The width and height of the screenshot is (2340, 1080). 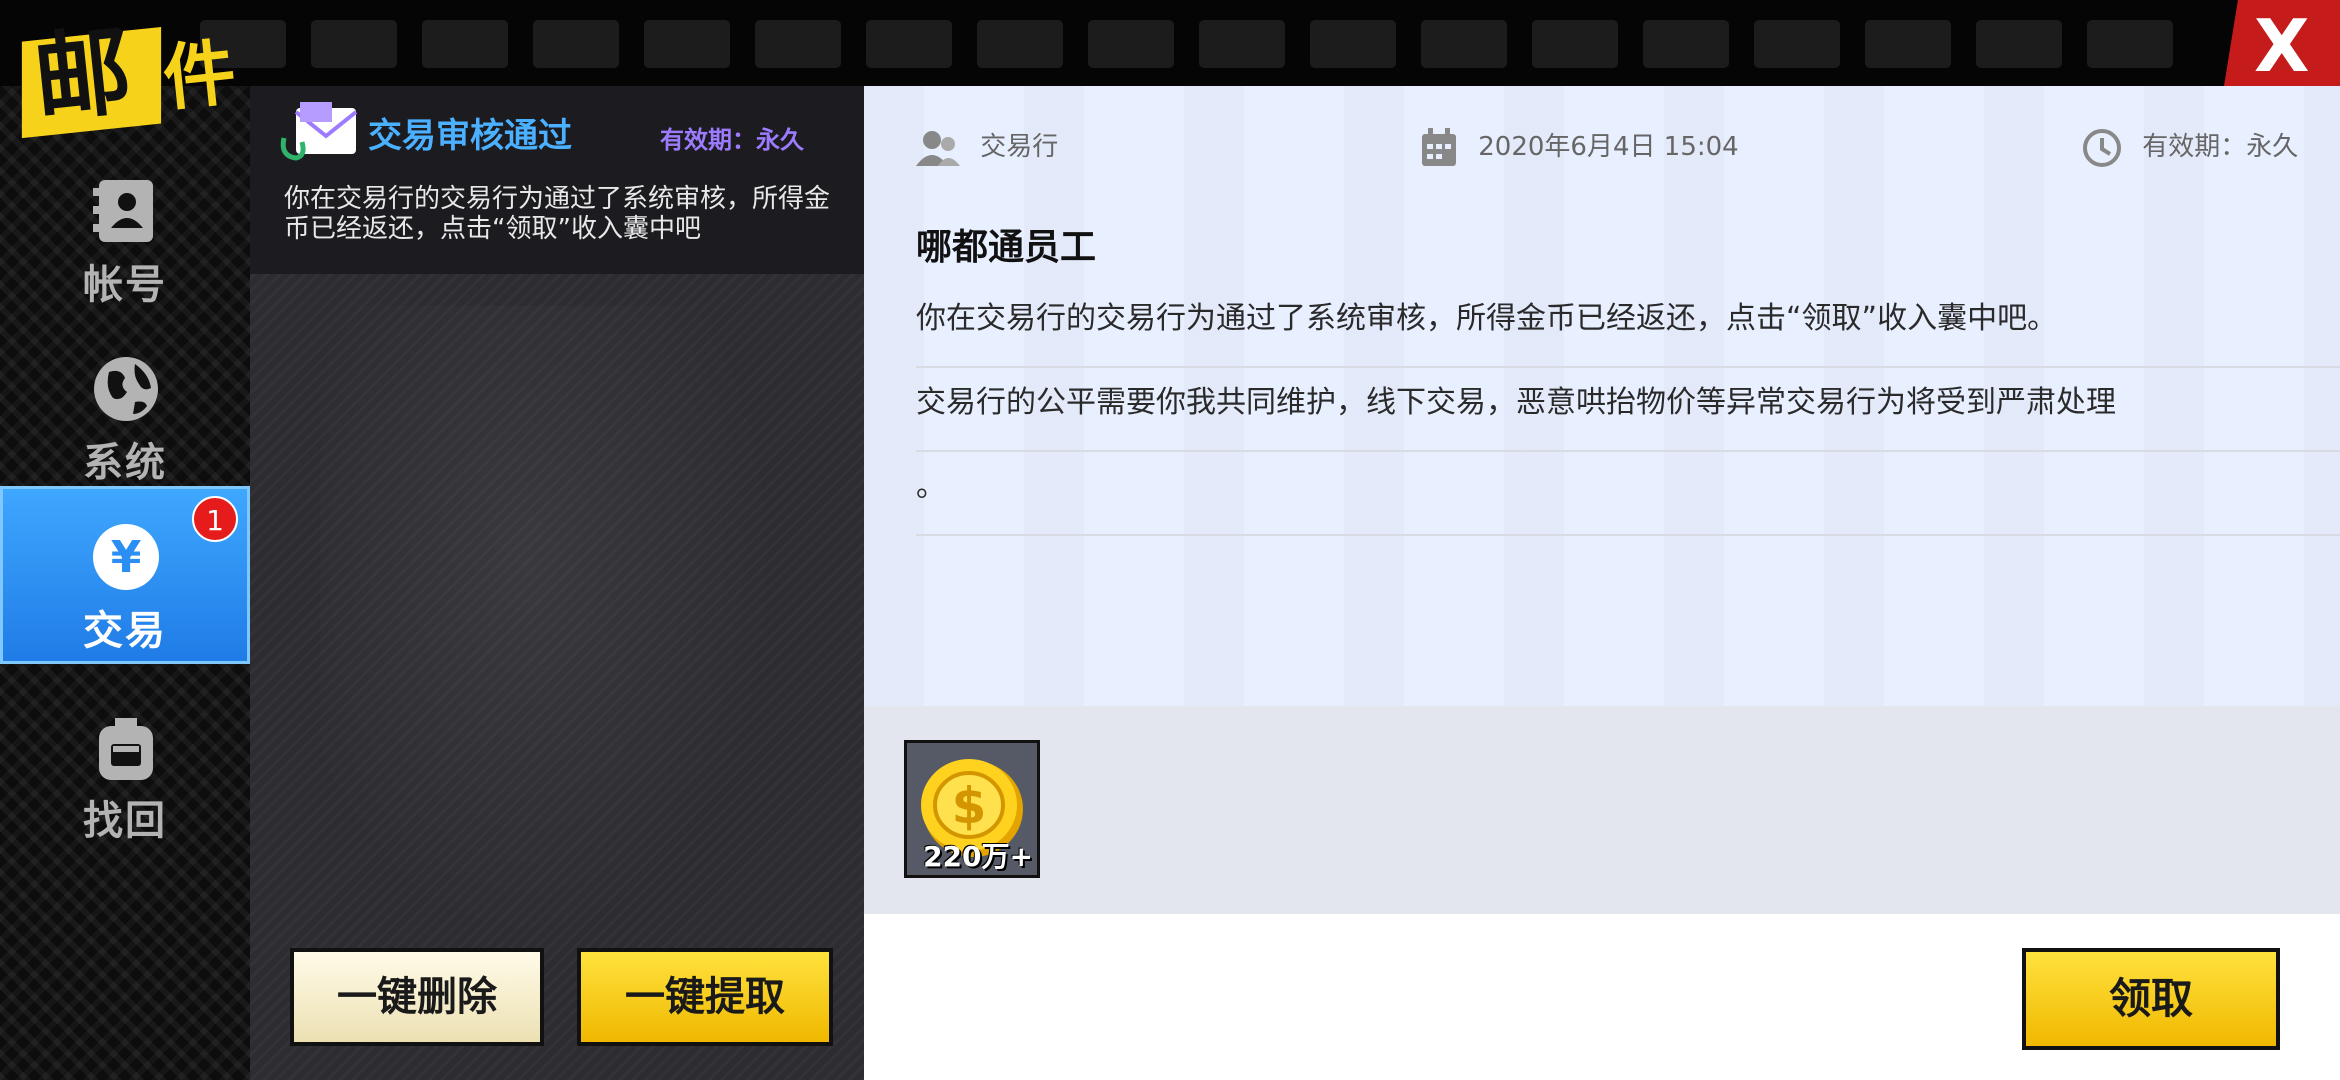 What do you see at coordinates (1628, 494) in the screenshot?
I see `mail-body-line: 。` at bounding box center [1628, 494].